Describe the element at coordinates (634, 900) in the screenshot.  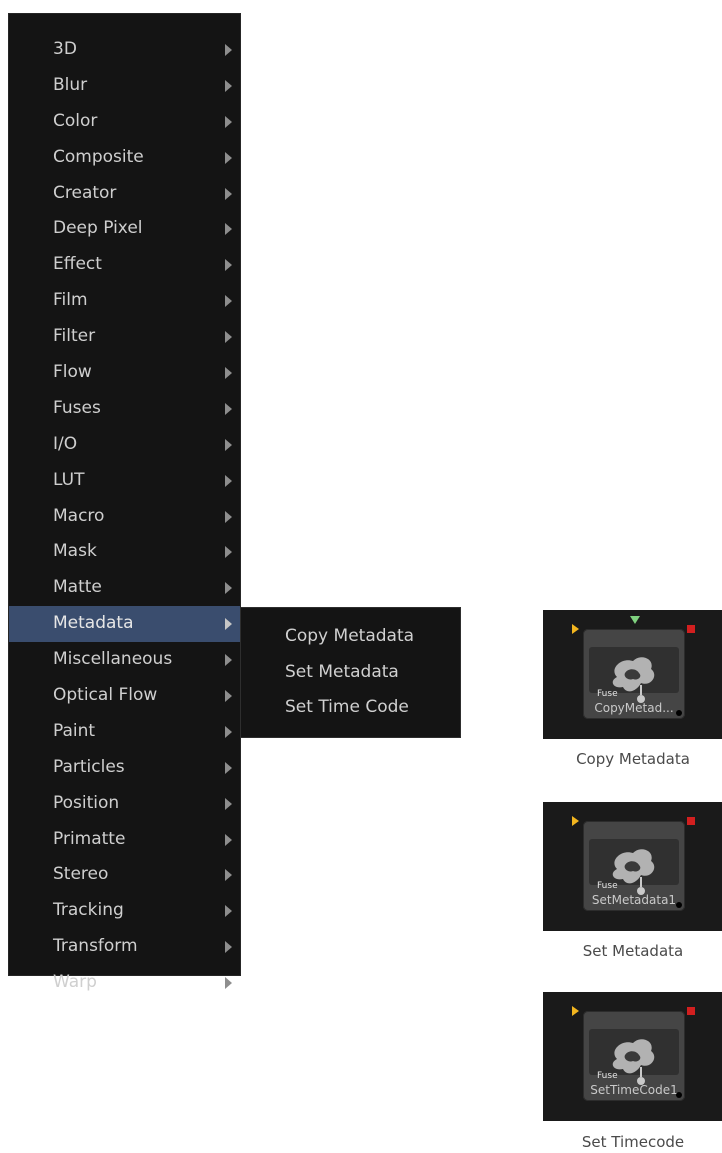
I see `node-name: SetMetadata1` at that location.